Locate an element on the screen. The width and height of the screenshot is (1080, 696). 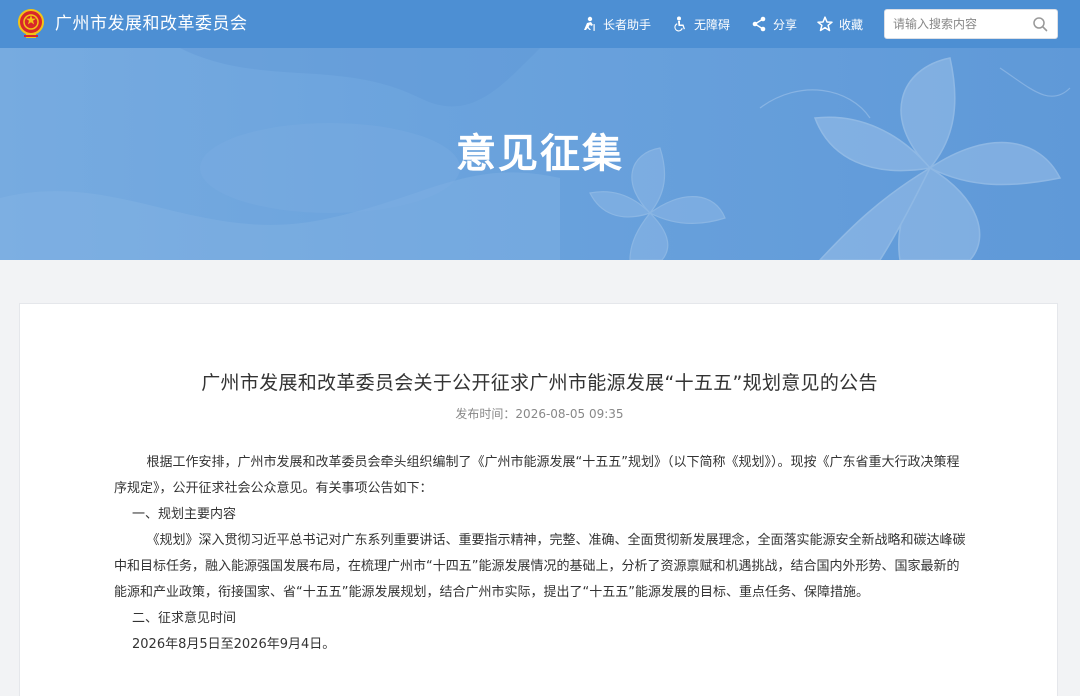
share-label: 分享 is located at coordinates (785, 24).